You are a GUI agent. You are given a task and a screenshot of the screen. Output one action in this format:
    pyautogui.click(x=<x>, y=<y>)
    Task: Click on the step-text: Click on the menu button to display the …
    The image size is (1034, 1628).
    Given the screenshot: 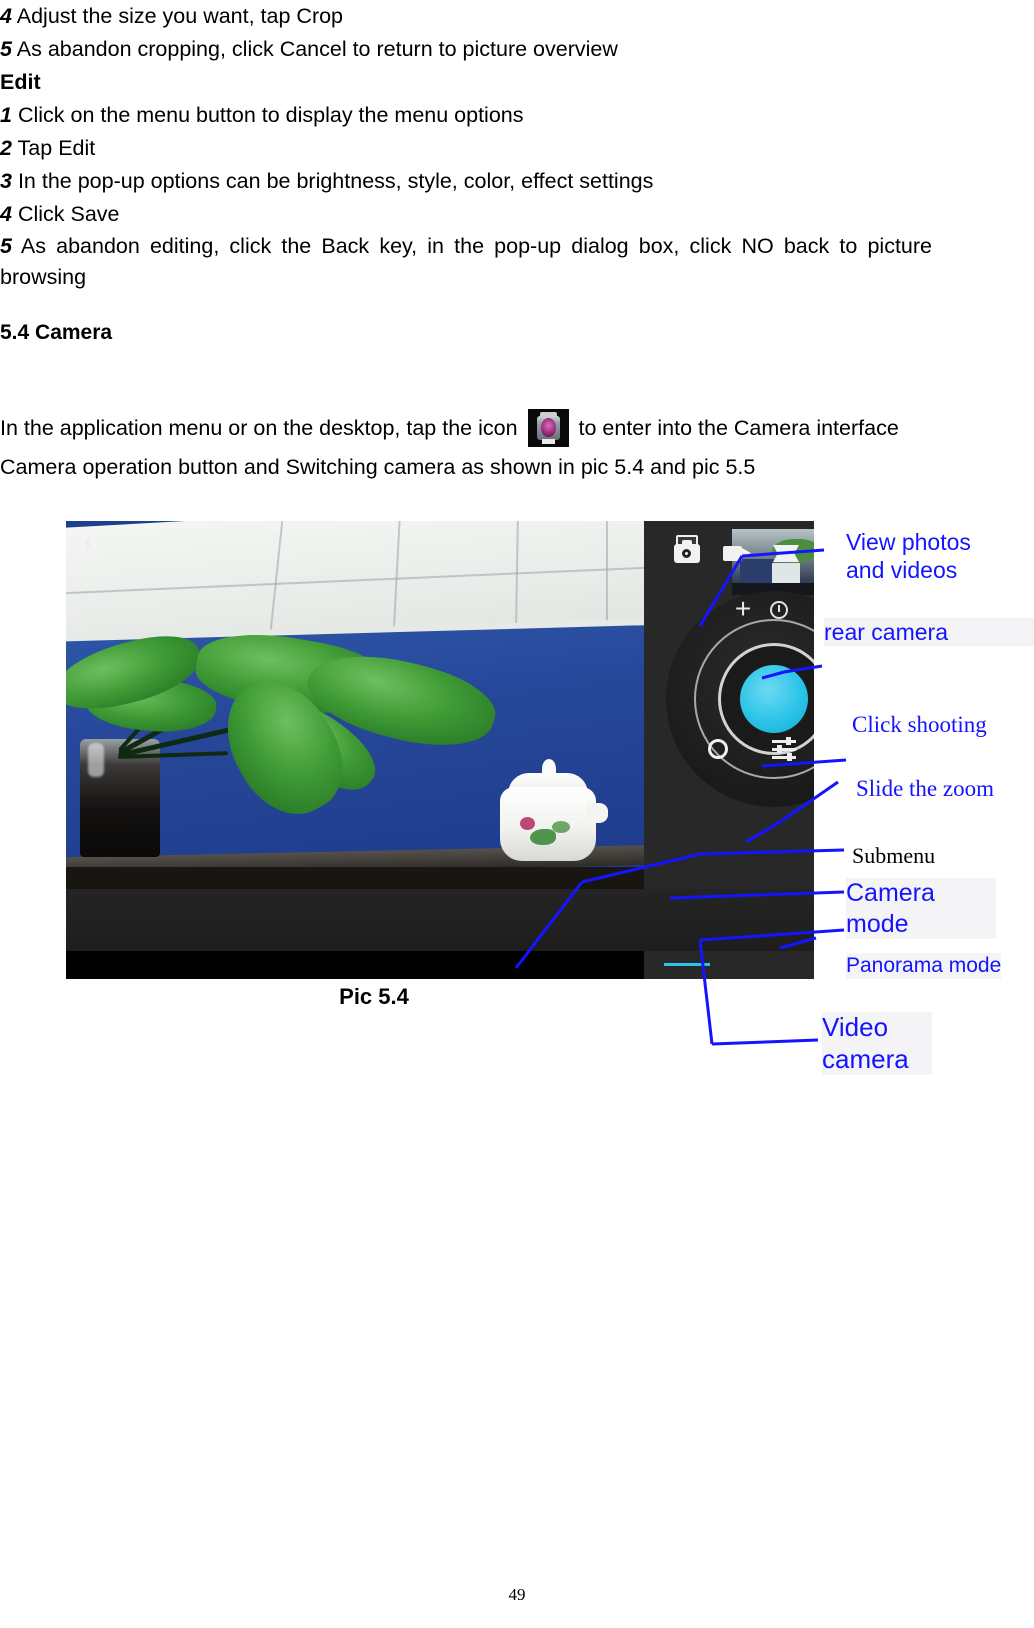 What is the action you would take?
    pyautogui.click(x=267, y=115)
    